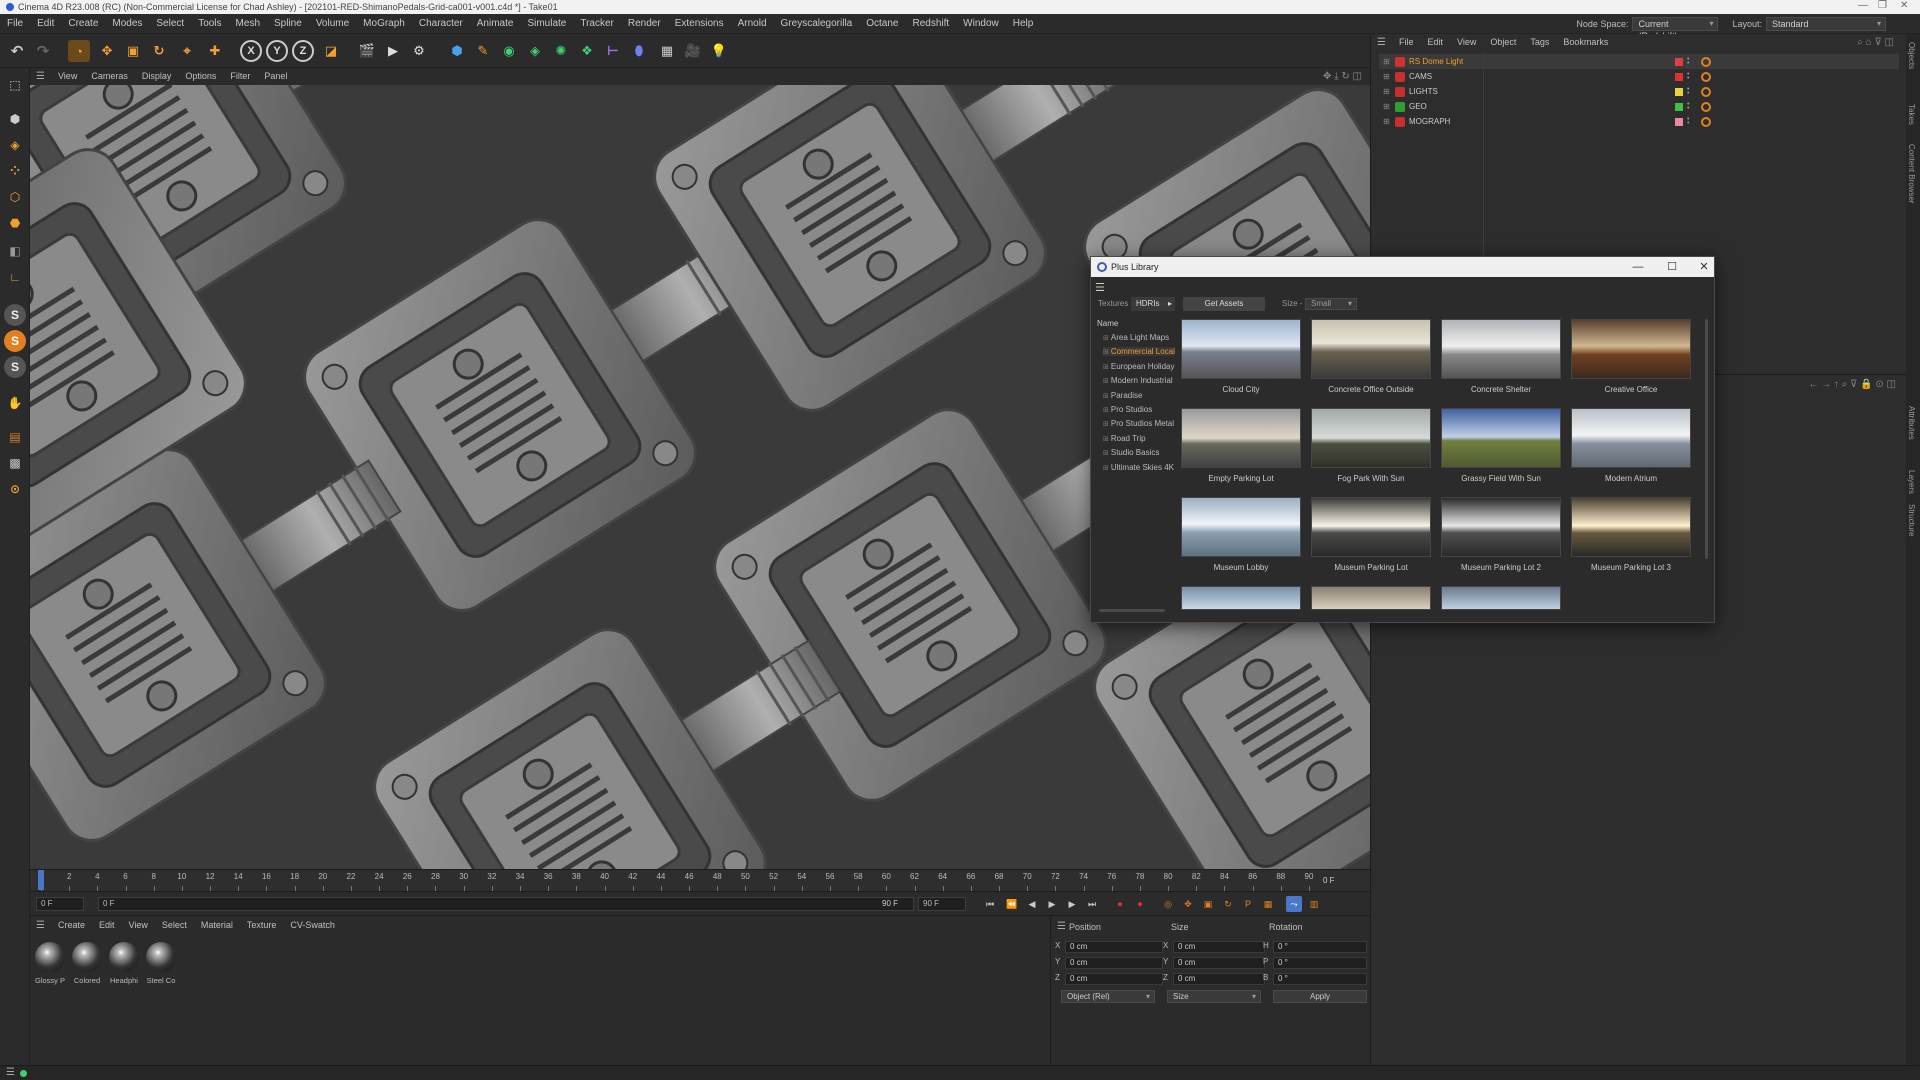  I want to click on hdri-thumbnail, so click(1501, 598).